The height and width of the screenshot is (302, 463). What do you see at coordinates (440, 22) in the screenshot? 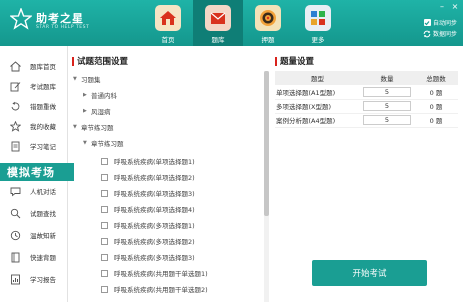
I see `auto-sync-toggle: 自动同步` at bounding box center [440, 22].